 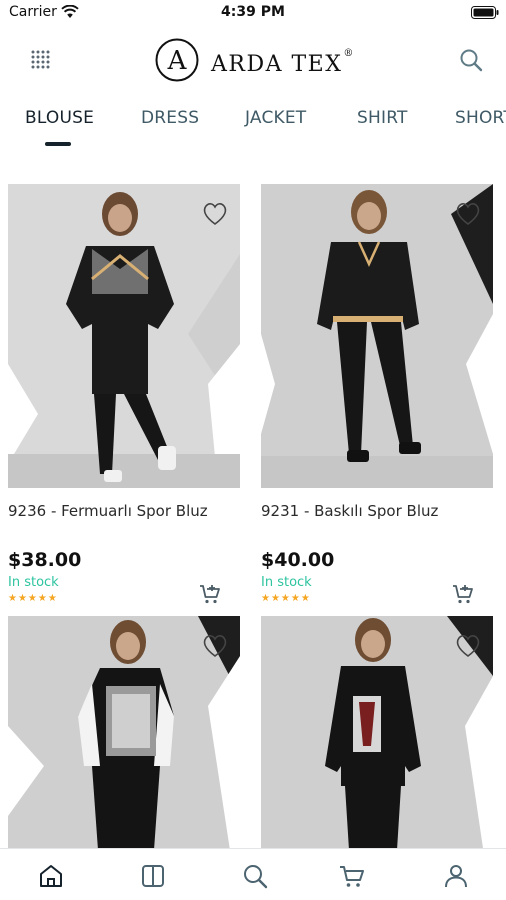 What do you see at coordinates (170, 118) in the screenshot?
I see `tab-dress: DRESS` at bounding box center [170, 118].